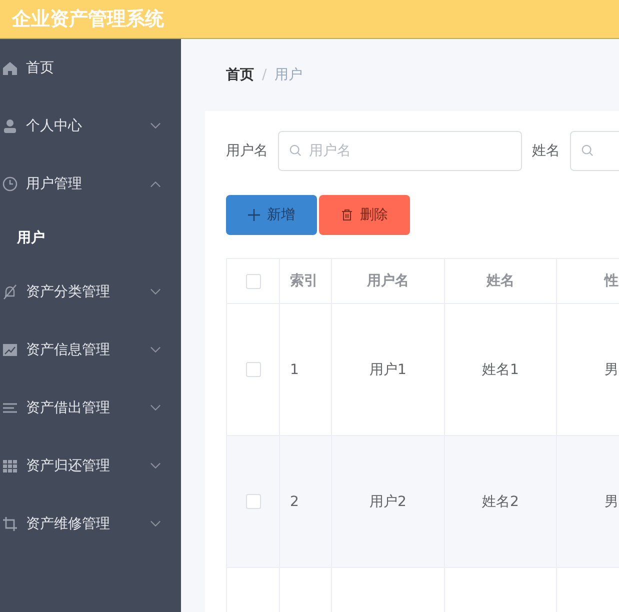  Describe the element at coordinates (90, 184) in the screenshot. I see `menu-item: 用户管理` at that location.